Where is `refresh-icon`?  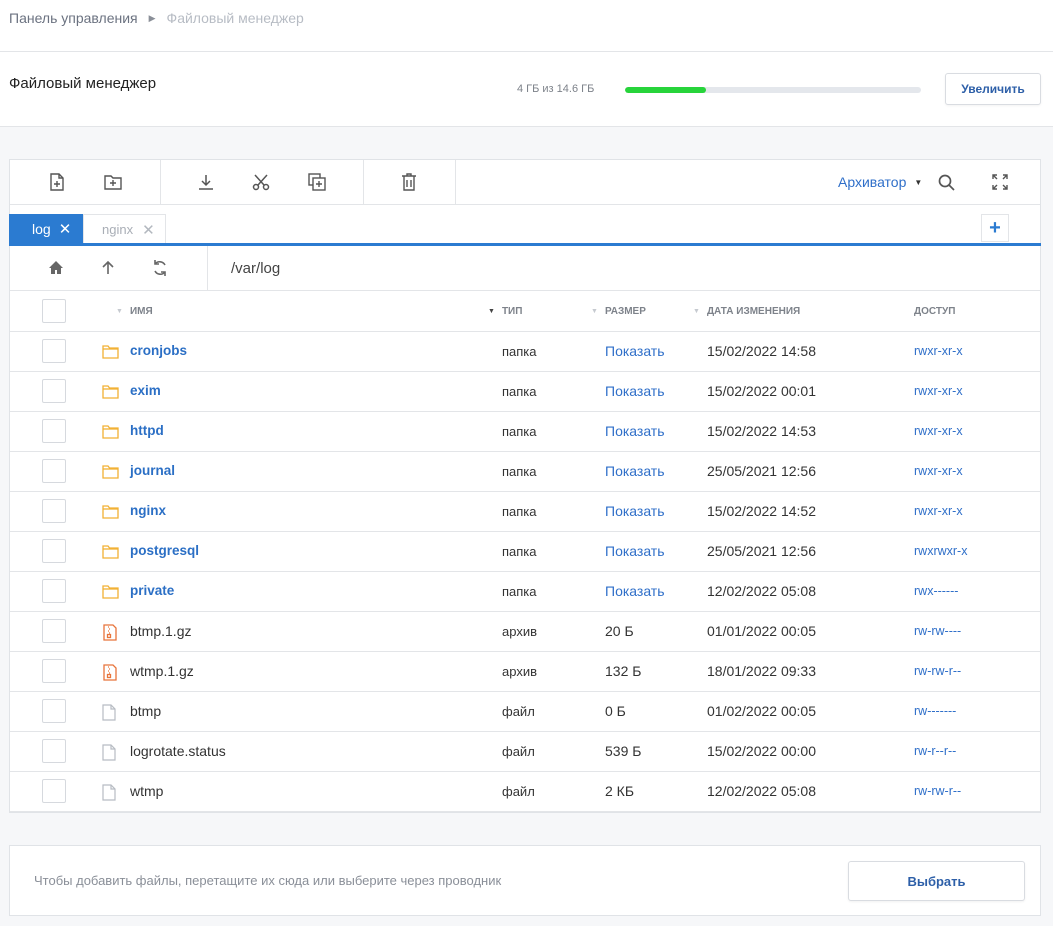 refresh-icon is located at coordinates (160, 268).